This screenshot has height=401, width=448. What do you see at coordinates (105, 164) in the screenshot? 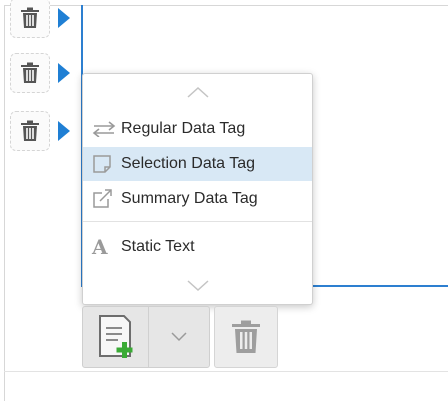
I see `square-icon` at bounding box center [105, 164].